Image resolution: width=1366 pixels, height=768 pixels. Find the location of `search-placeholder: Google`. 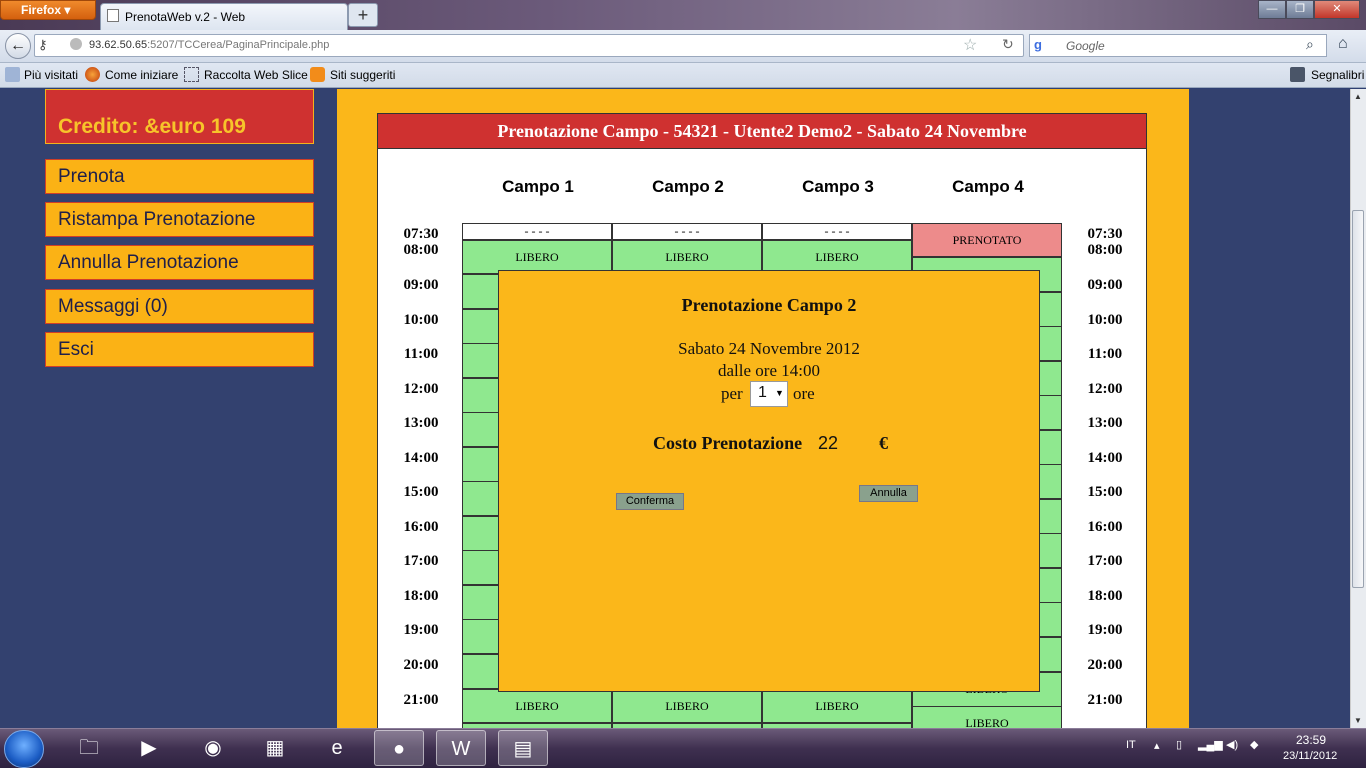

search-placeholder: Google is located at coordinates (1085, 46).